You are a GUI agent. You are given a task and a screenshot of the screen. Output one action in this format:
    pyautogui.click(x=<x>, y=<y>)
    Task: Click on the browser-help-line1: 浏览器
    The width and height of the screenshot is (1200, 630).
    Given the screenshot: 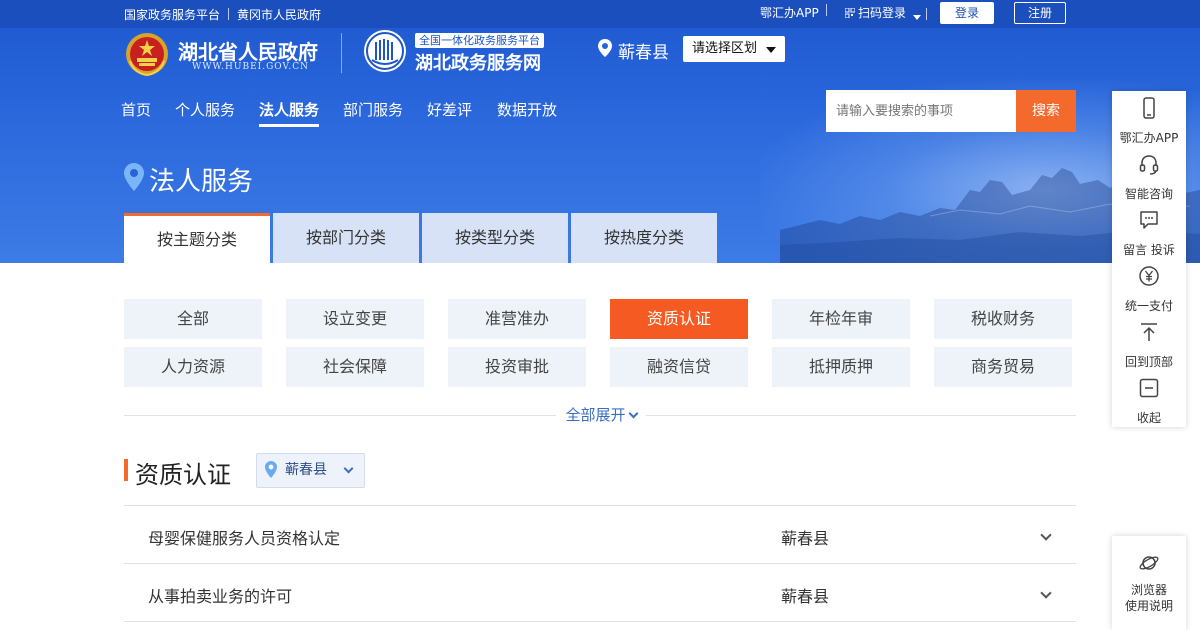 What is the action you would take?
    pyautogui.click(x=1148, y=590)
    